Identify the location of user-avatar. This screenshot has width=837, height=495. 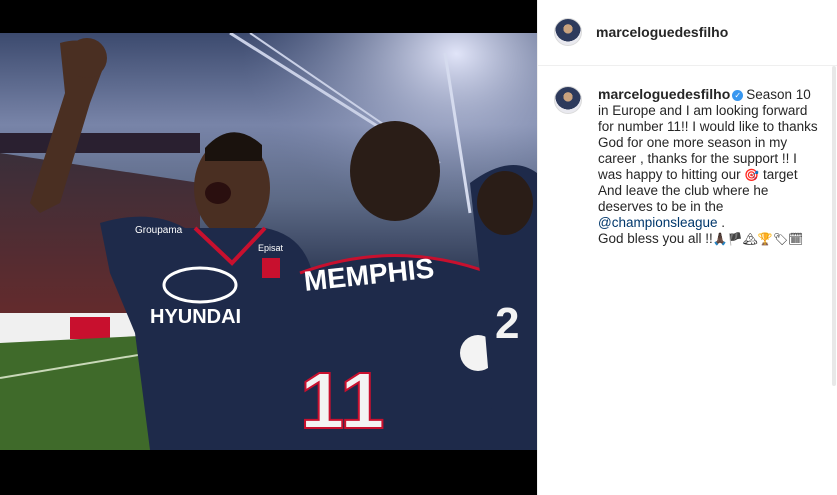
(568, 32).